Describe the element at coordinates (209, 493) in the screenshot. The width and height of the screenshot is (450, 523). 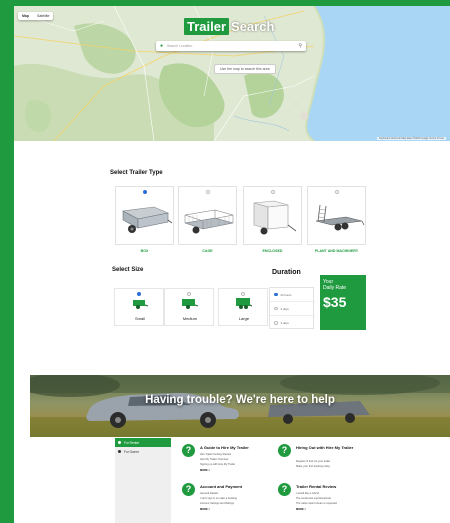
I see `topic-link: General Details` at that location.